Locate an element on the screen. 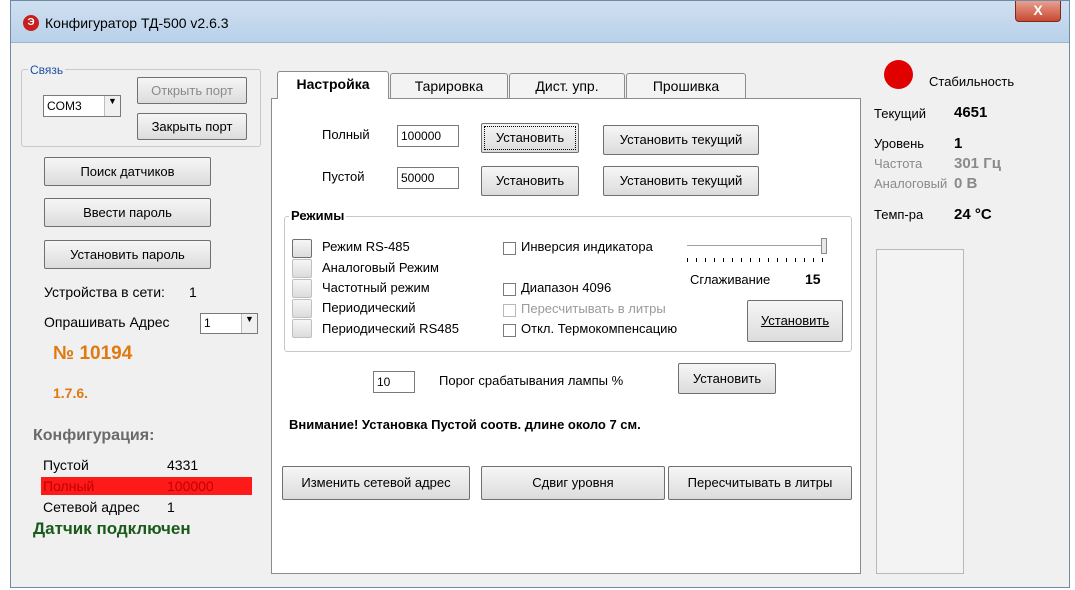 The height and width of the screenshot is (590, 1075). stability-label: Стабильность is located at coordinates (972, 81).